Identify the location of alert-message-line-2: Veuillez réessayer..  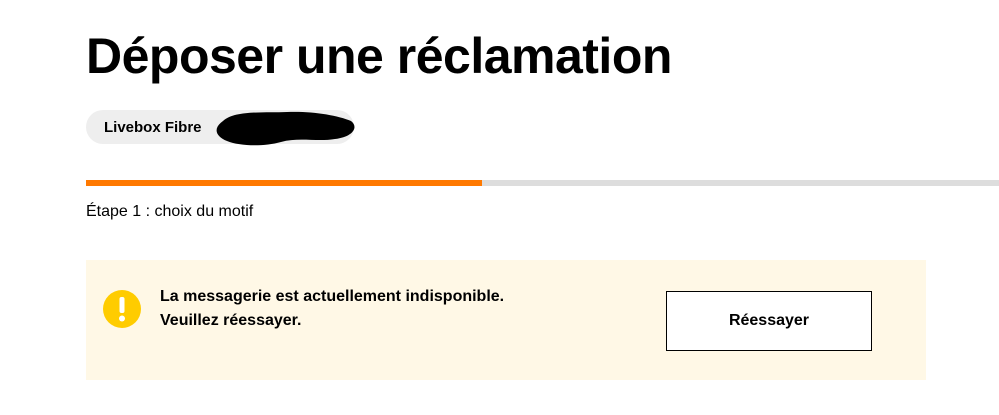
(231, 320).